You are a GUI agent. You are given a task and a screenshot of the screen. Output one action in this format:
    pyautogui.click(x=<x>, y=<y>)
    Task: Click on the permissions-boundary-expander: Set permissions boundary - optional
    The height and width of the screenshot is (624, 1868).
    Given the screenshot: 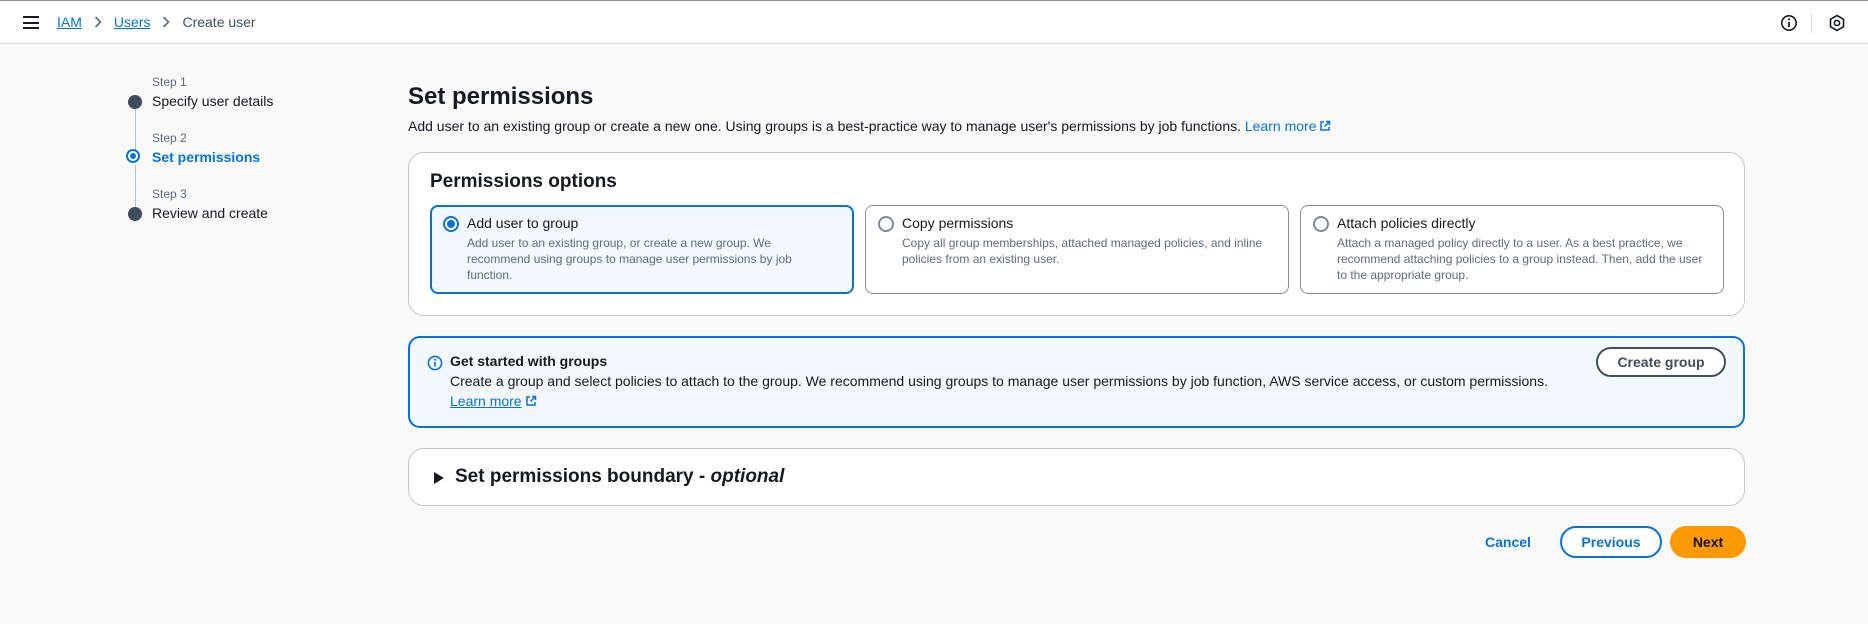 What is the action you would take?
    pyautogui.click(x=1076, y=477)
    